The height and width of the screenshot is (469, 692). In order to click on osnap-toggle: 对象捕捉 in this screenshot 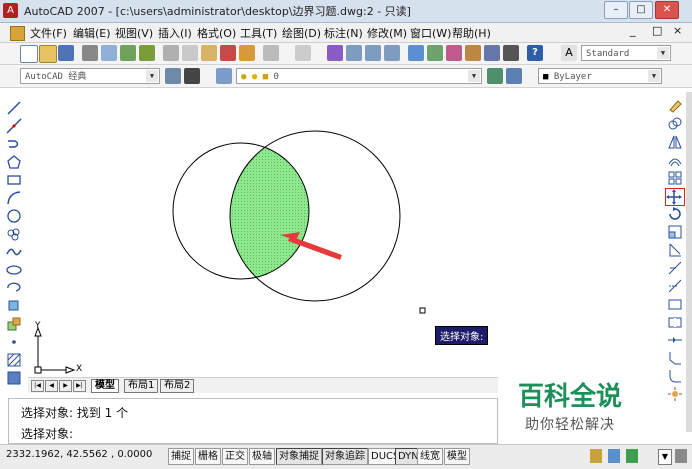, I will do `click(299, 456)`.